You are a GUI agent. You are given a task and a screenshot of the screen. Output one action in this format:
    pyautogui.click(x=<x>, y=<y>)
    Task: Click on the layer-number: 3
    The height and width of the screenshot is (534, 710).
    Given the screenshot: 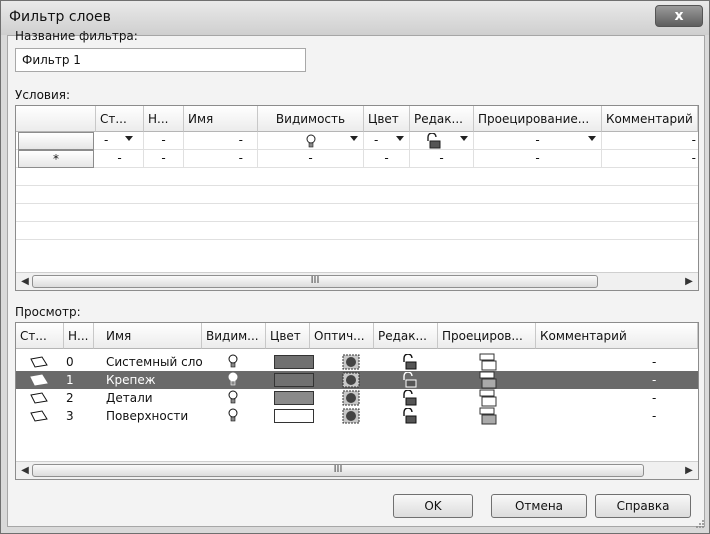 What is the action you would take?
    pyautogui.click(x=70, y=416)
    